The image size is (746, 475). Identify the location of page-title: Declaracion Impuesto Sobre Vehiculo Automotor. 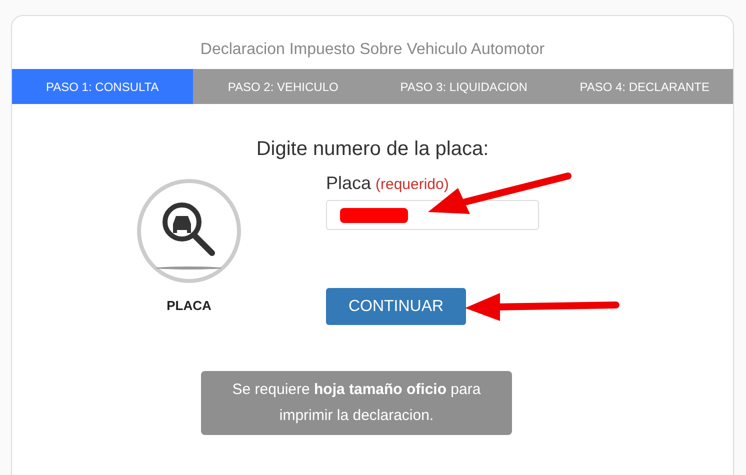
(372, 50).